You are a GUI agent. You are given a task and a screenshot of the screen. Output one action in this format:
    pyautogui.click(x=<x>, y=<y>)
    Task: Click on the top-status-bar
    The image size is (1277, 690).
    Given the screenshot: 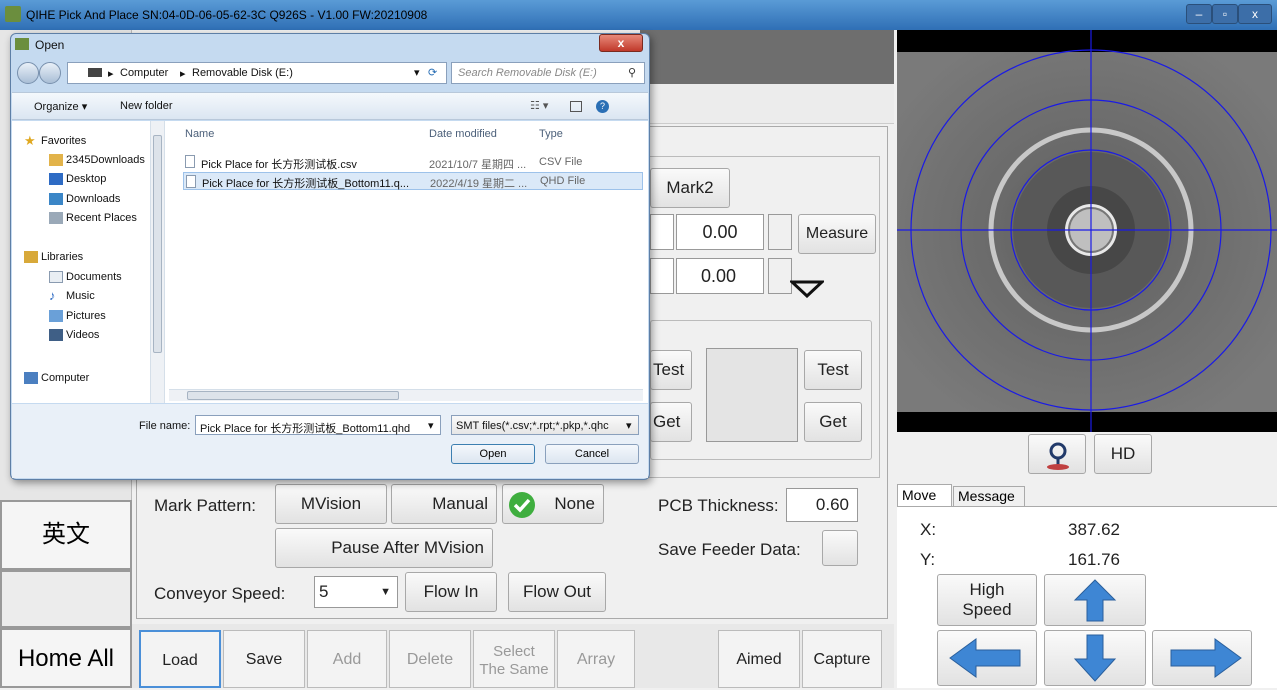 What is the action you would take?
    pyautogui.click(x=767, y=57)
    